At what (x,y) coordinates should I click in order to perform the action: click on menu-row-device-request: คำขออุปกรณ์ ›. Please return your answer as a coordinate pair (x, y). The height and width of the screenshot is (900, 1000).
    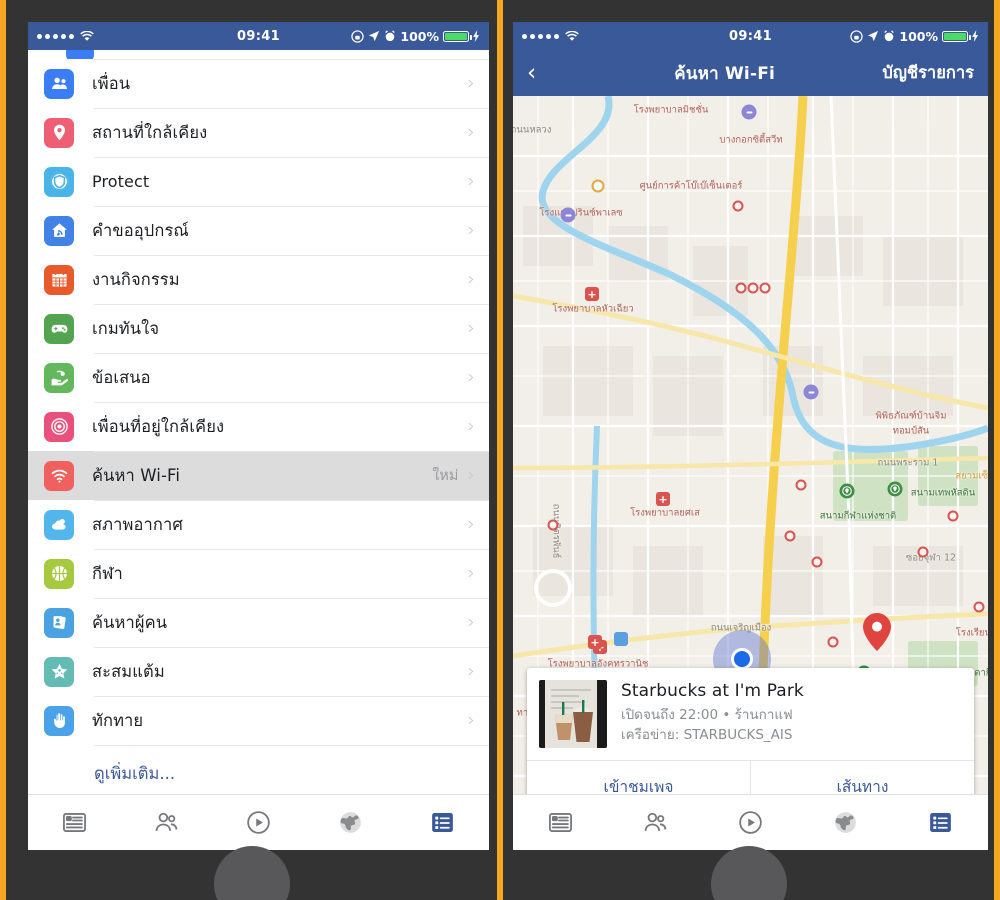
    Looking at the image, I should click on (258, 230).